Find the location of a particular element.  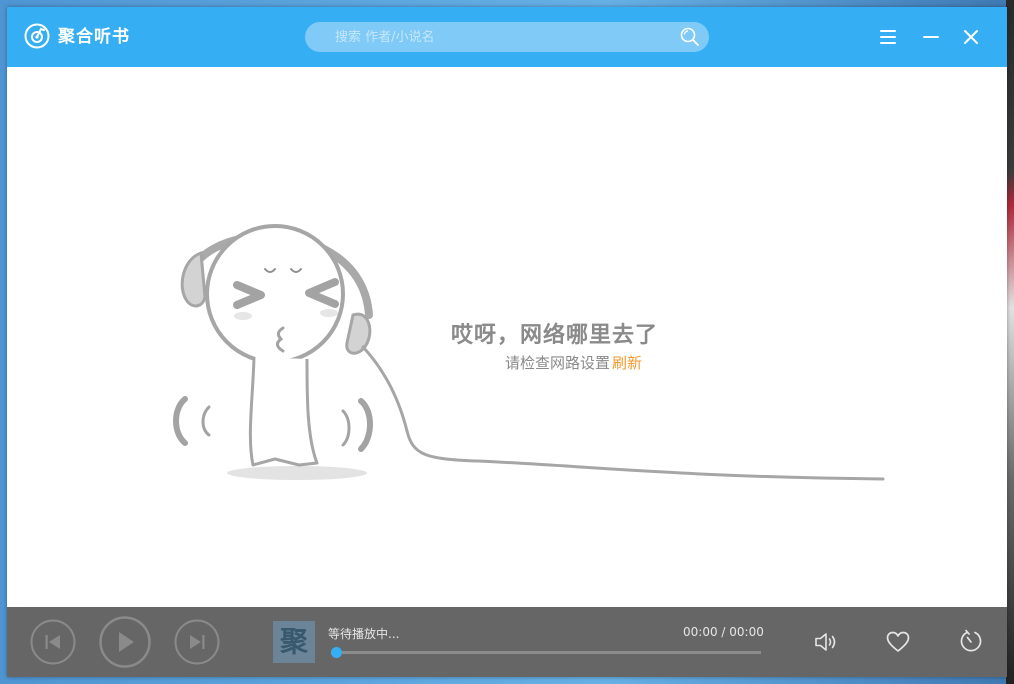

skip-next-icon is located at coordinates (197, 642).